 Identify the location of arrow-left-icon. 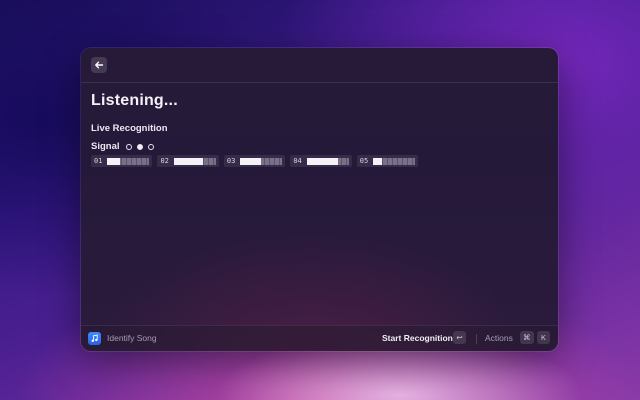
(99, 65).